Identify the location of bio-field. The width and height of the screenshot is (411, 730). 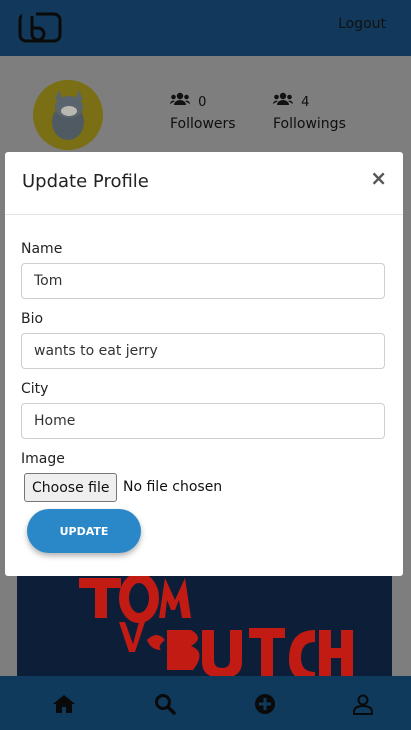
(203, 351).